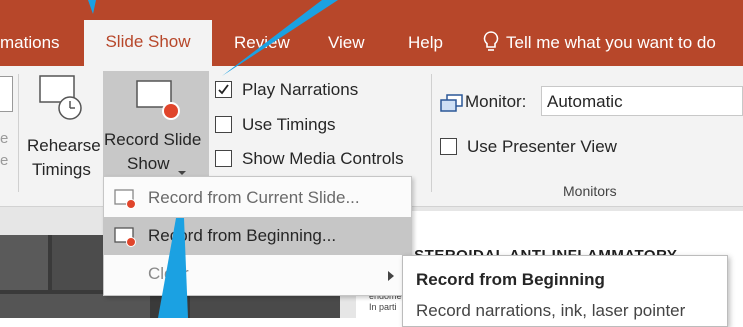 The width and height of the screenshot is (743, 327). What do you see at coordinates (92, 7) in the screenshot?
I see `callout-arrow-left-icon` at bounding box center [92, 7].